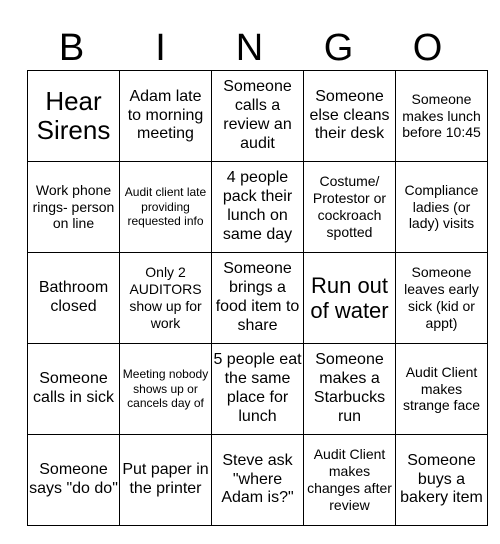 The image size is (500, 544). I want to click on bingo-cell-label: Someone buys a bakery item, so click(441, 479).